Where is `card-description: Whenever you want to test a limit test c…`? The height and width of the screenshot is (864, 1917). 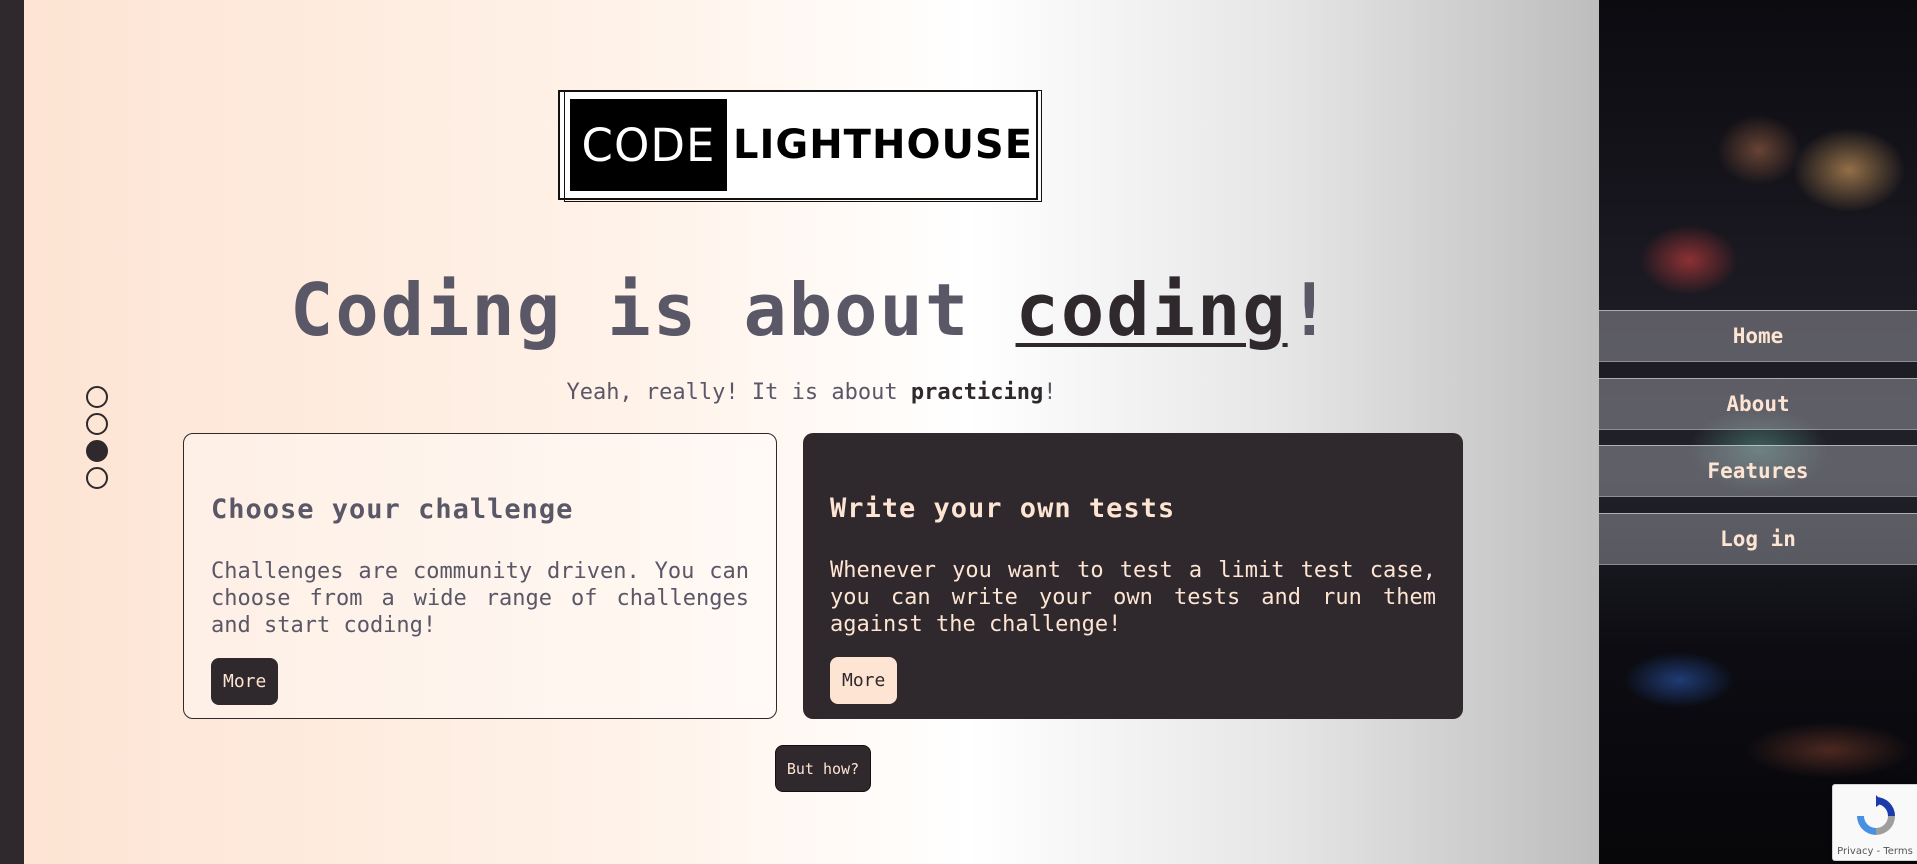 card-description: Whenever you want to test a limit test c… is located at coordinates (1133, 597).